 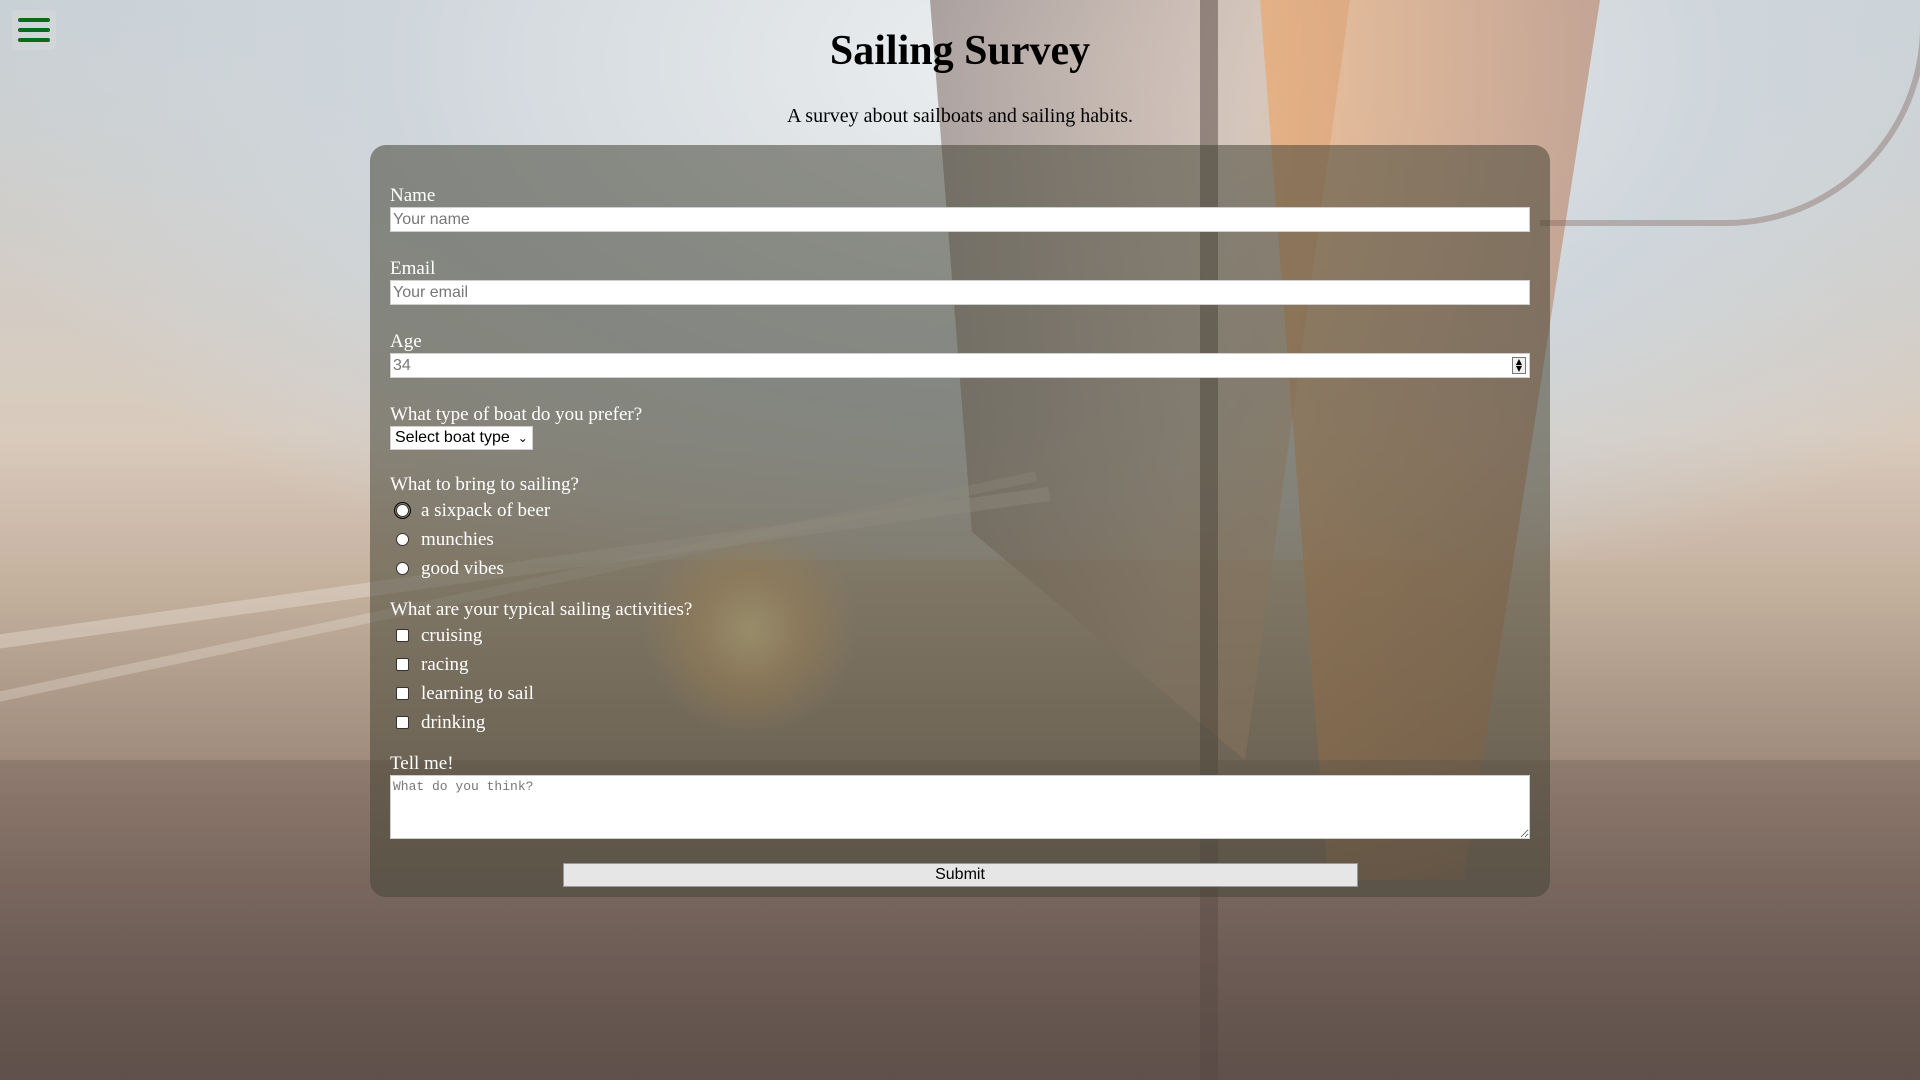 I want to click on activity-option-label: learning to sail, so click(x=477, y=693).